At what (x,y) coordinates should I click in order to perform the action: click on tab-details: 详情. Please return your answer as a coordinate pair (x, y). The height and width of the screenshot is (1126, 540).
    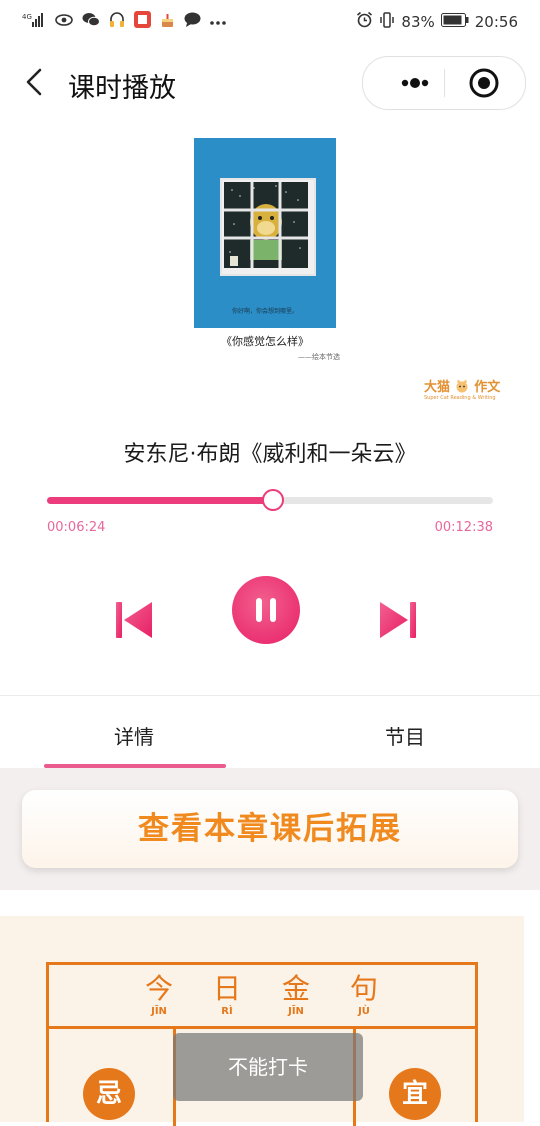
    Looking at the image, I should click on (134, 735).